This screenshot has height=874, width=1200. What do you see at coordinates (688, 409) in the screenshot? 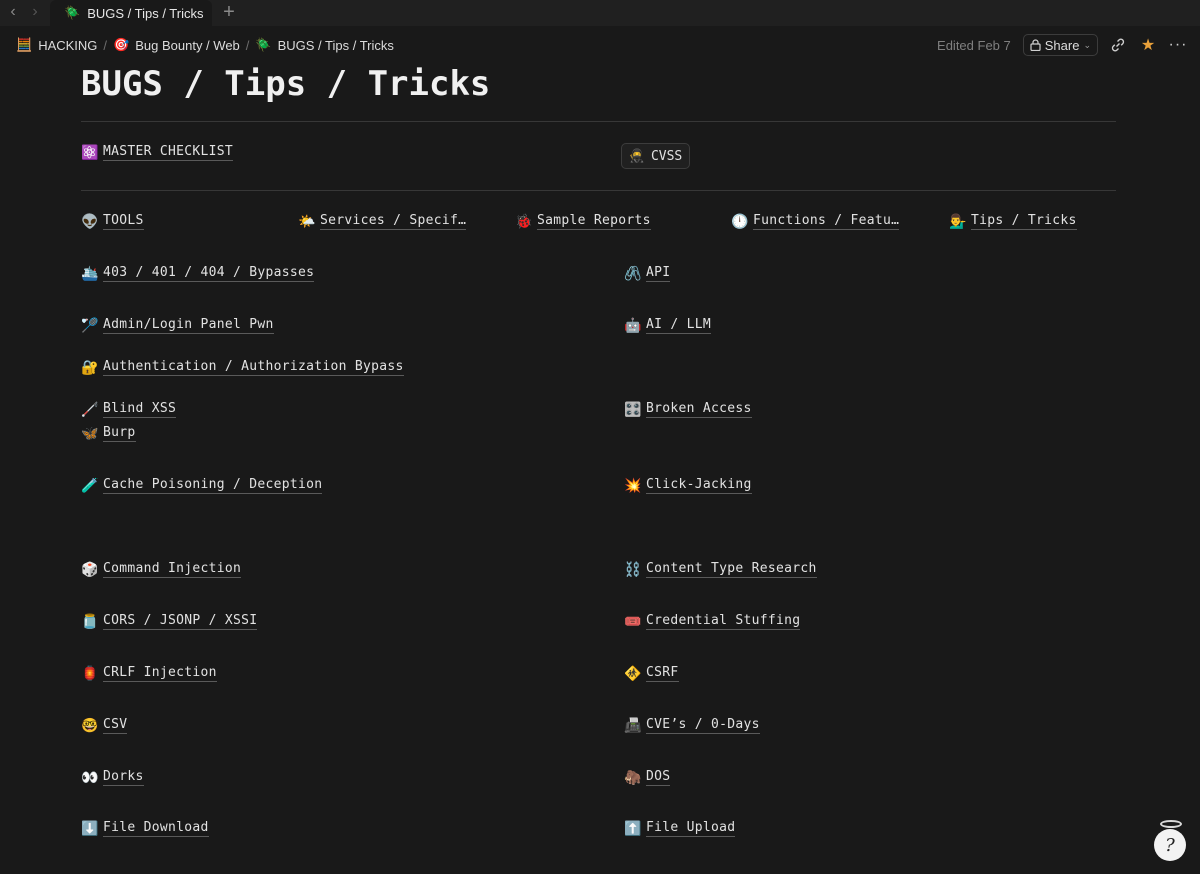
I see `broken-access-link: 🎛️ Broken Access` at bounding box center [688, 409].